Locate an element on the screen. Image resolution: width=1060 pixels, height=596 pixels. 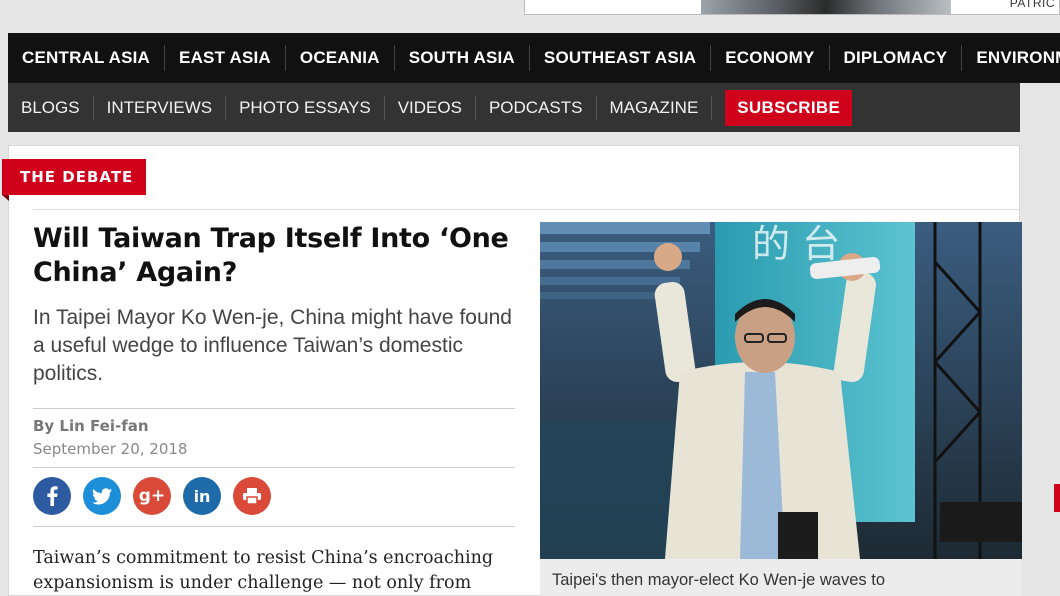
article-date: September 20, 2018 is located at coordinates (110, 449).